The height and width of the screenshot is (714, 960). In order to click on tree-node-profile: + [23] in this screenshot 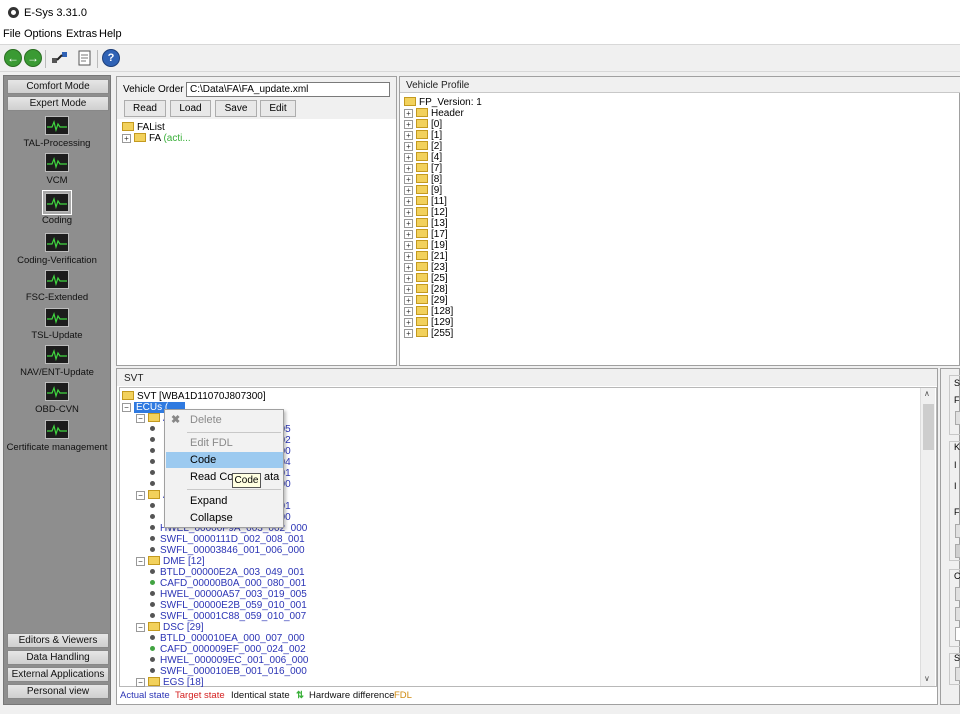, I will do `click(443, 267)`.